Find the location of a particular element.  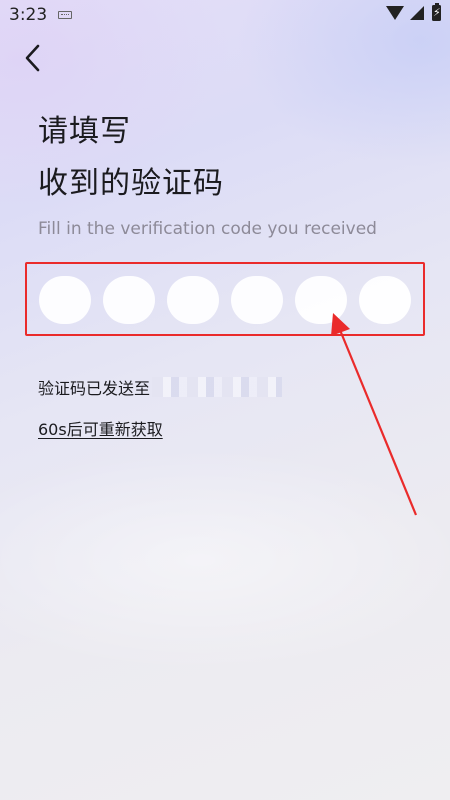

code-sent-info: 验证码已发送至 is located at coordinates (160, 387).